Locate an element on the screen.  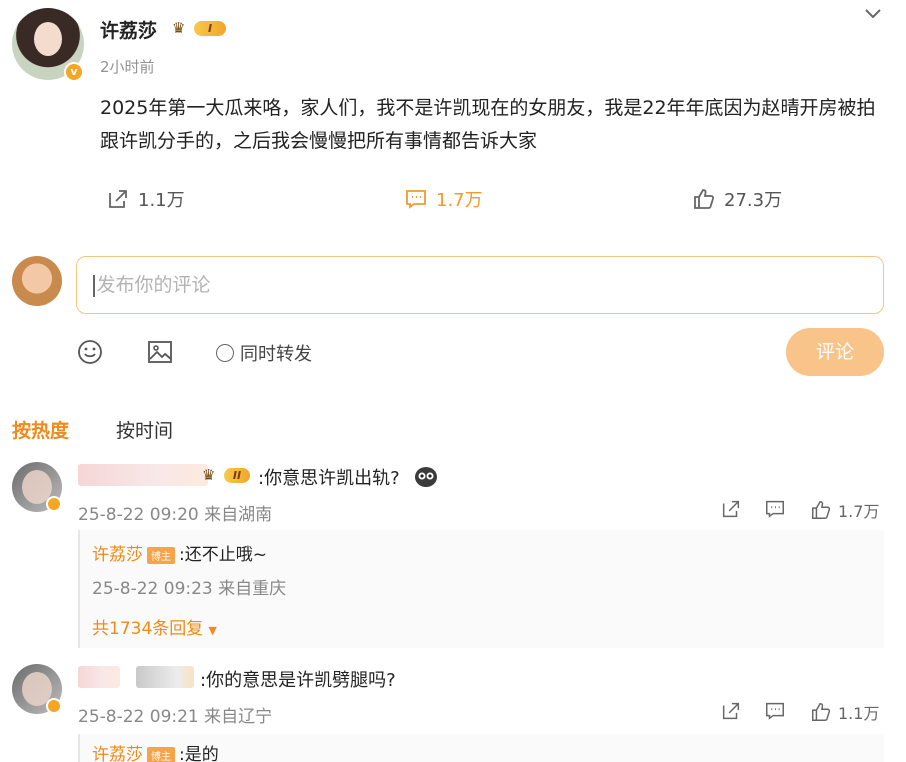
post-time: 2小时前 is located at coordinates (127, 67).